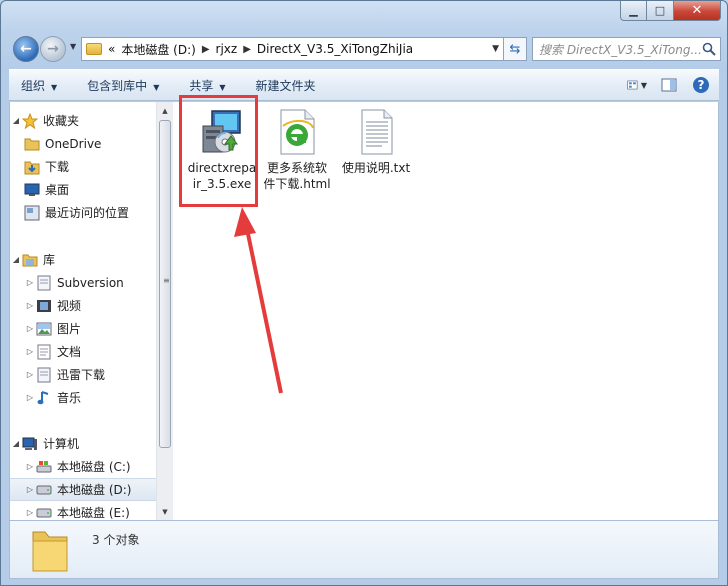  What do you see at coordinates (116, 540) in the screenshot?
I see `item-count: 3 个对象` at bounding box center [116, 540].